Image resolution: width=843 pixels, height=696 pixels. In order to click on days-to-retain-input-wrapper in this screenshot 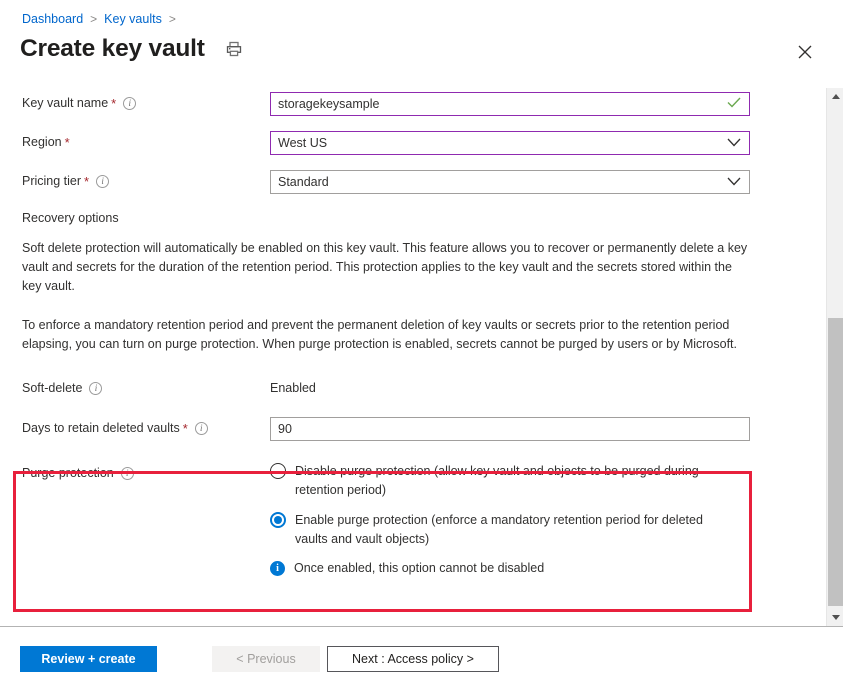, I will do `click(510, 429)`.